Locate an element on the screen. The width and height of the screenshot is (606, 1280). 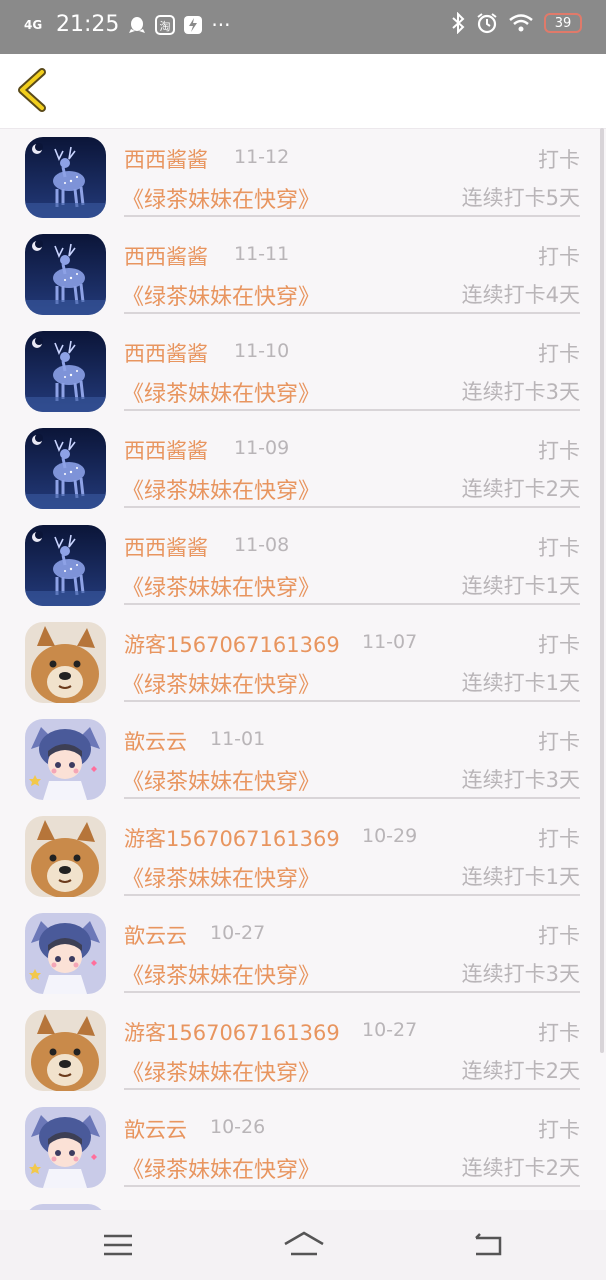
list-item: 西西酱酱 11-12 打卡 《绿茶妹妹在快穿》 连续打卡5天 is located at coordinates (303, 176).